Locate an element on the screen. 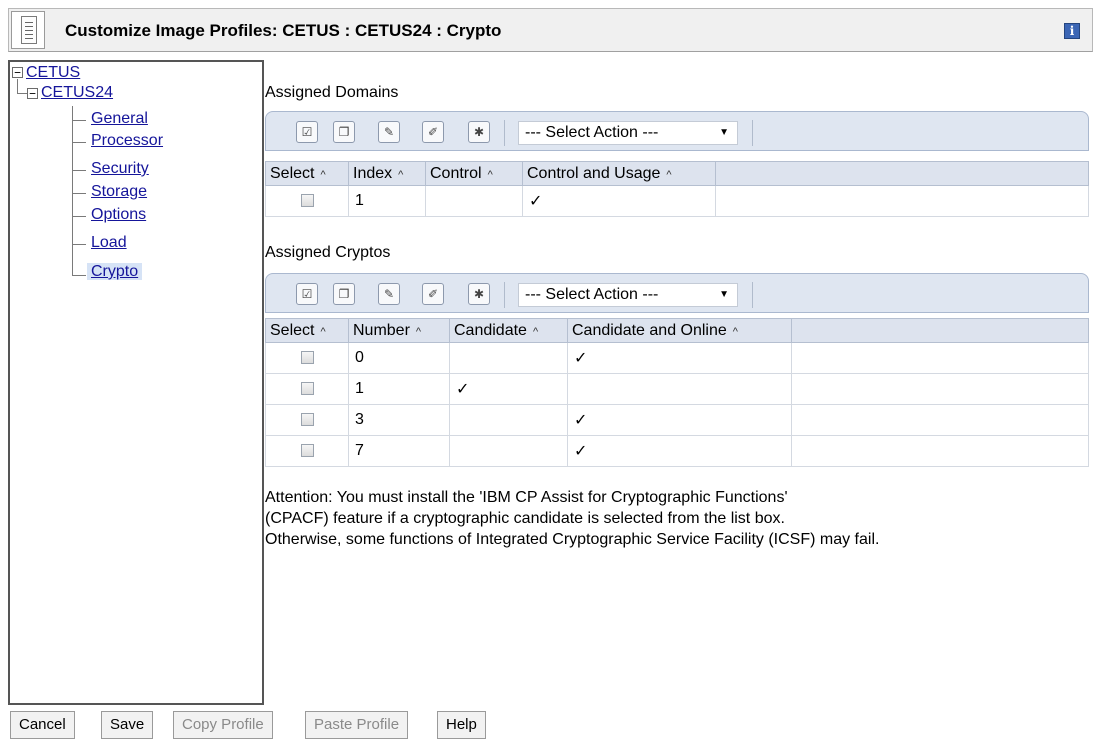  tree-item-label: Storage is located at coordinates (119, 191).